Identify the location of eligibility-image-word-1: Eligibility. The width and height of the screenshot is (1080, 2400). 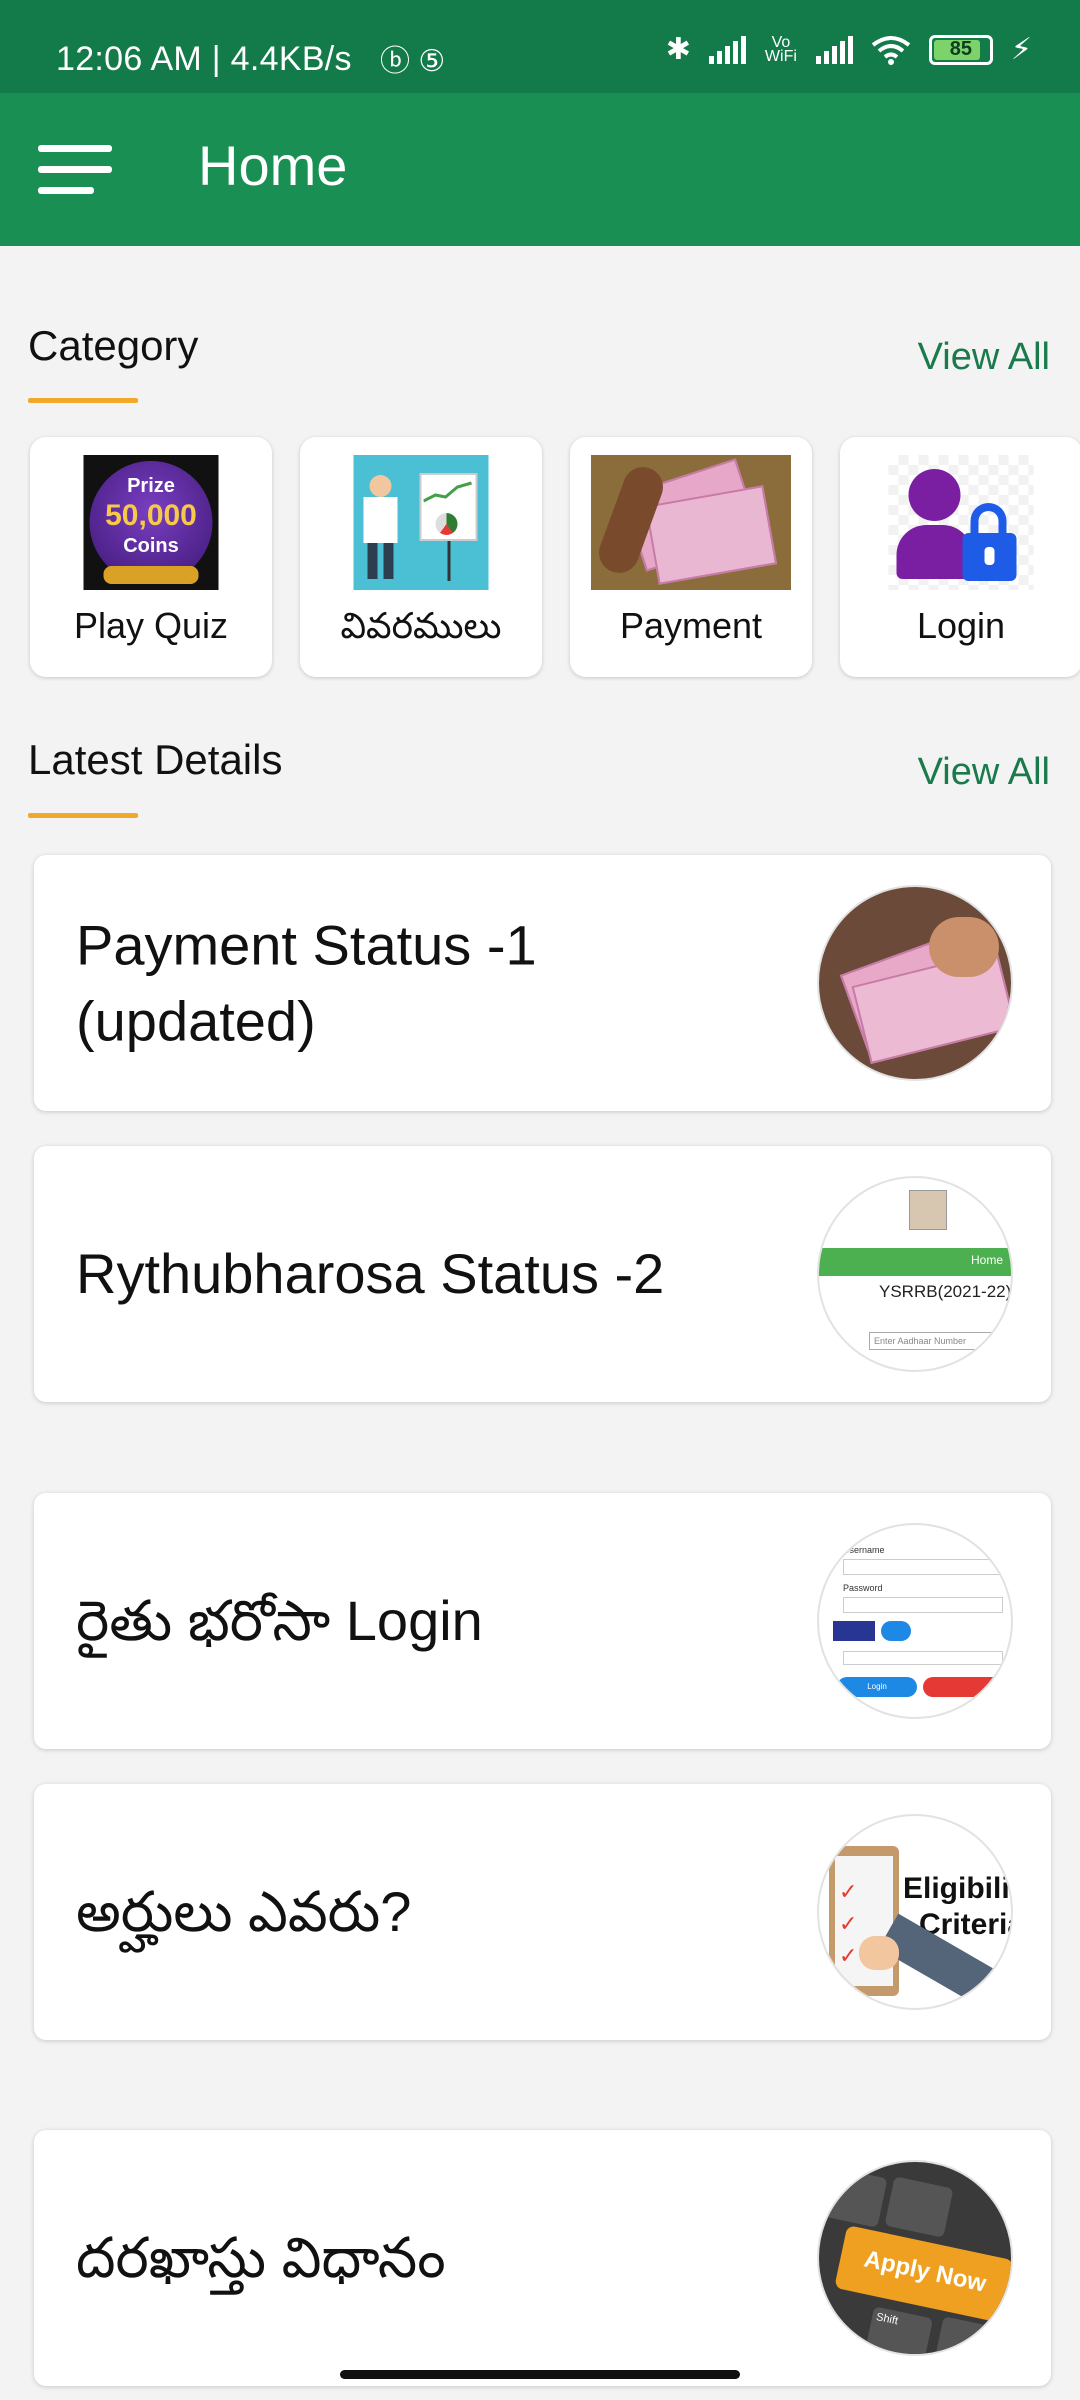
(957, 1888).